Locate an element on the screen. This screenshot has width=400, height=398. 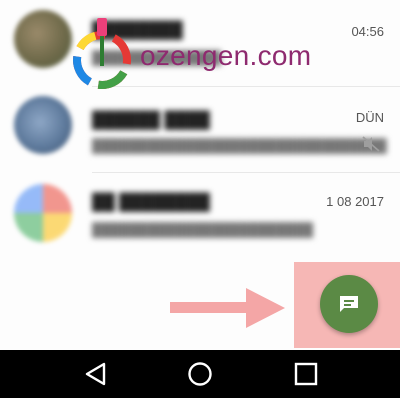
watermark-logo: ozengen.com is located at coordinates (207, 58).